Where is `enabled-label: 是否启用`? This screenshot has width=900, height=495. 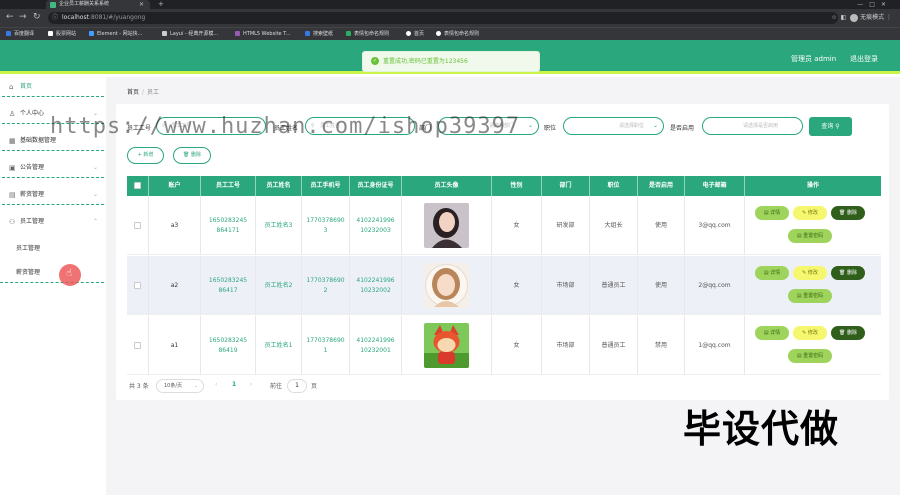
enabled-label: 是否启用 is located at coordinates (682, 128).